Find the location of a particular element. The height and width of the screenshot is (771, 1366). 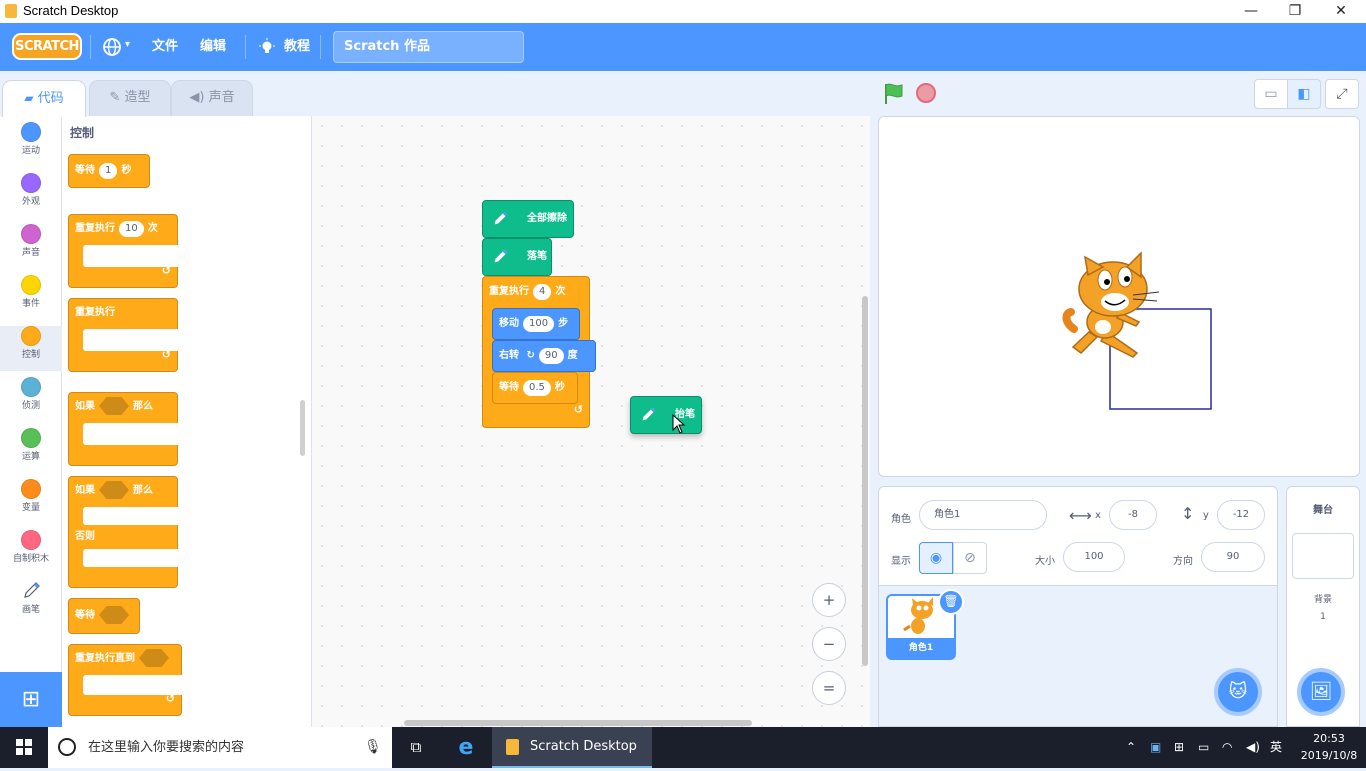

delete-sprite-button: 🗑 is located at coordinates (951, 602).